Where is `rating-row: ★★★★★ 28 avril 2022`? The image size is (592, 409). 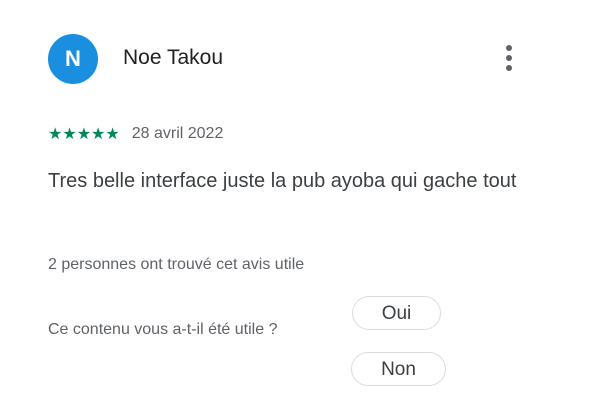
rating-row: ★★★★★ 28 avril 2022 is located at coordinates (135, 134).